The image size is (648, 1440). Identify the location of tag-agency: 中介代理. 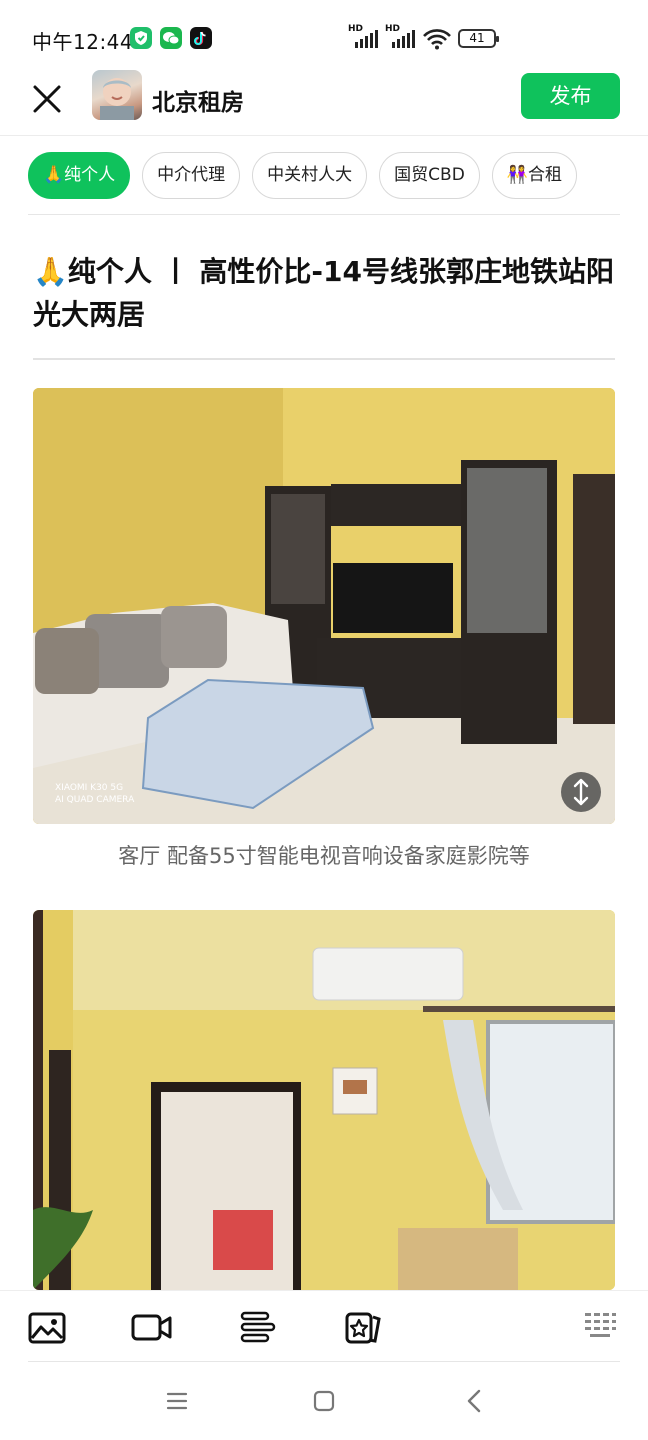
(191, 175).